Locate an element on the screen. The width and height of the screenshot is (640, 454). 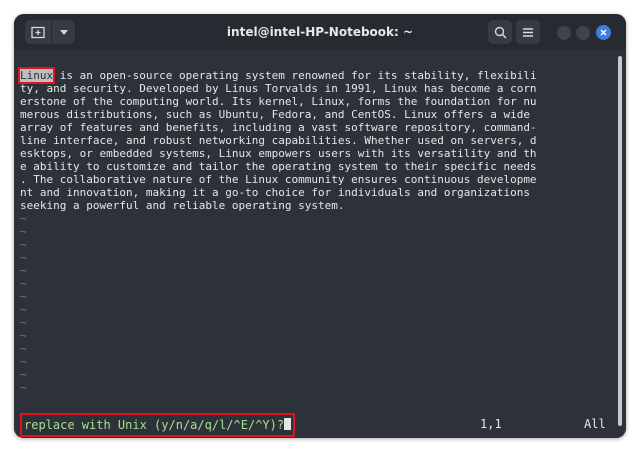
text-cursor is located at coordinates (288, 424).